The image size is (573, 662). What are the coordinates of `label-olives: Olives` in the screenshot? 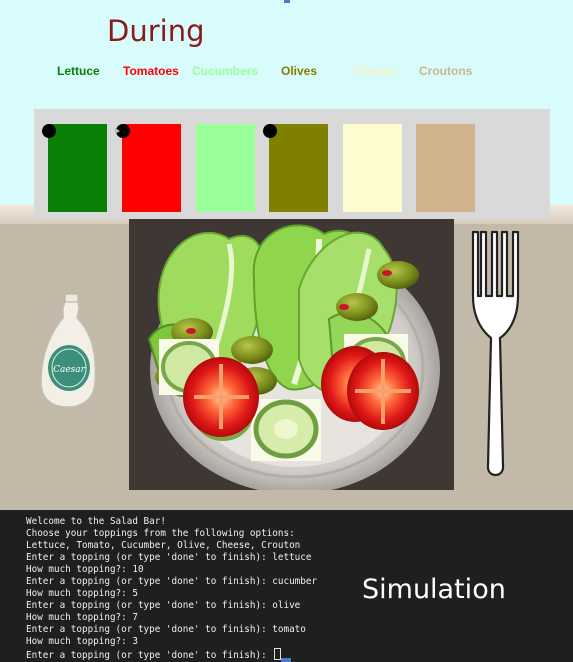 It's located at (299, 71).